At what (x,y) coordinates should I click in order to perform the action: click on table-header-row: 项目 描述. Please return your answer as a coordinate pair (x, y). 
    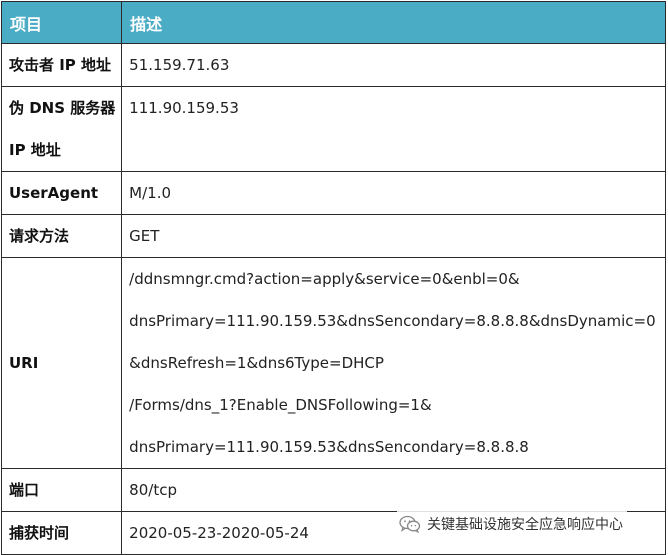
    Looking at the image, I should click on (333, 22).